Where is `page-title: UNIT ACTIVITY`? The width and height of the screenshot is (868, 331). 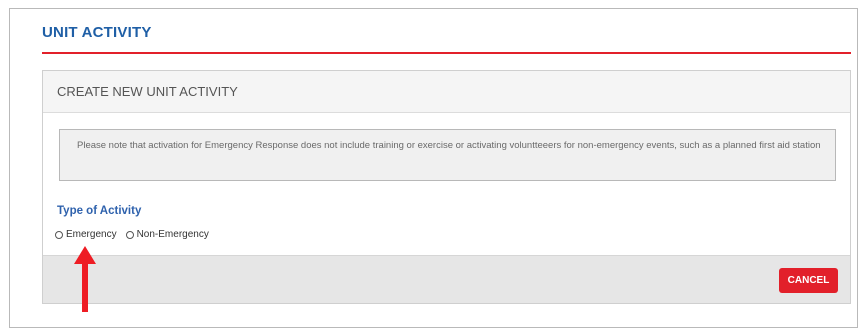 page-title: UNIT ACTIVITY is located at coordinates (97, 32).